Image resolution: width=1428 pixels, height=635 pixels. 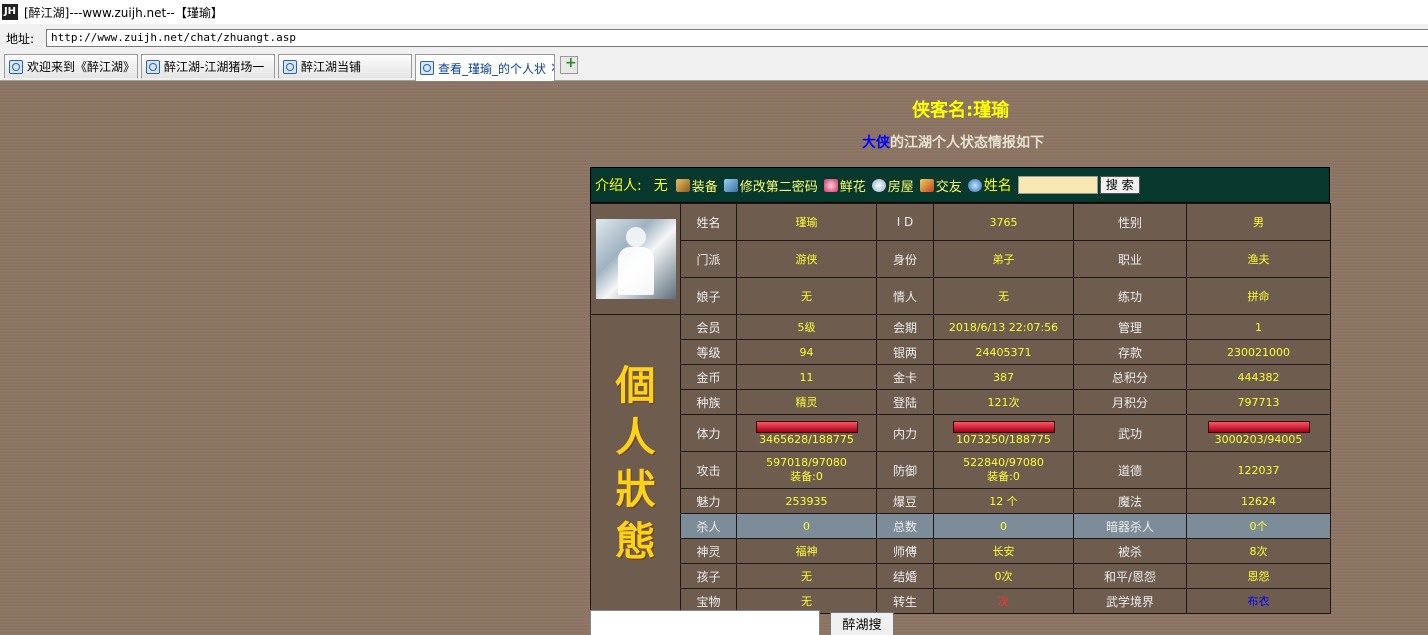 I want to click on subtitle-highlight: 大侠, so click(x=876, y=143).